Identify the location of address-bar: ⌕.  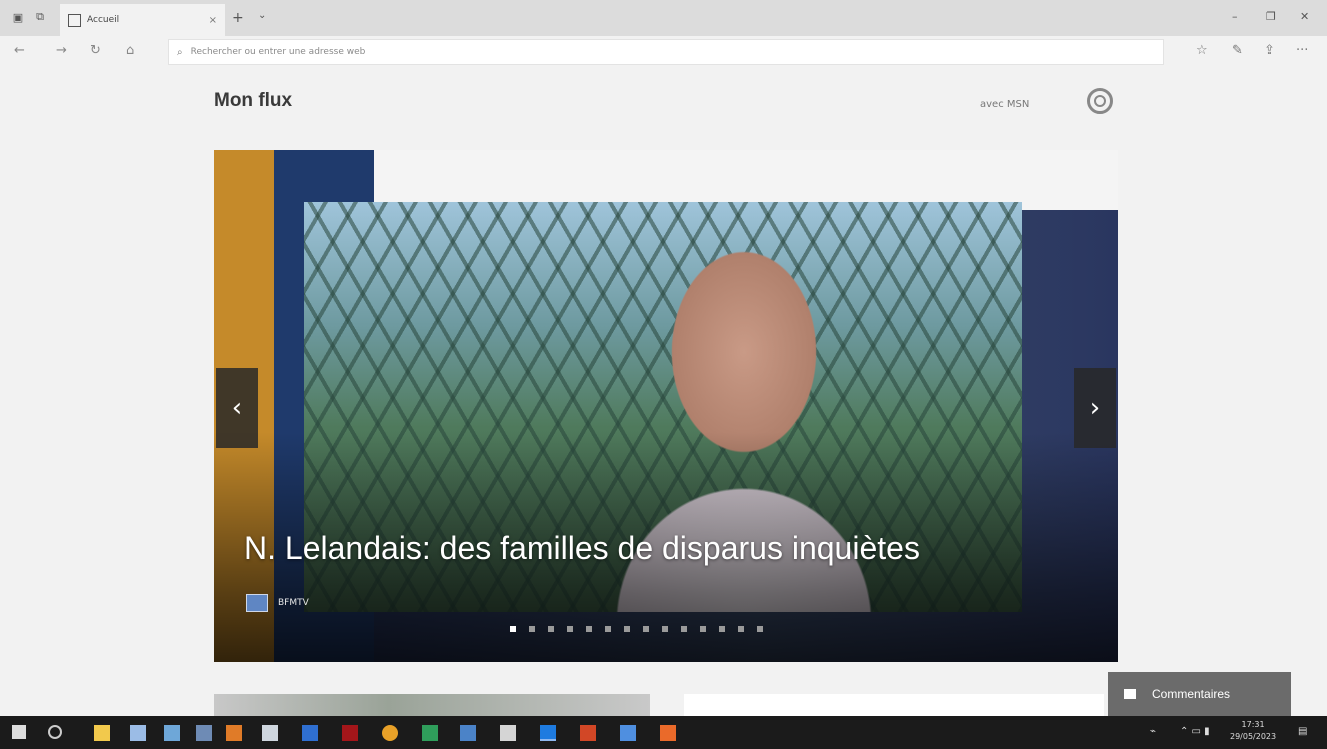
(666, 52).